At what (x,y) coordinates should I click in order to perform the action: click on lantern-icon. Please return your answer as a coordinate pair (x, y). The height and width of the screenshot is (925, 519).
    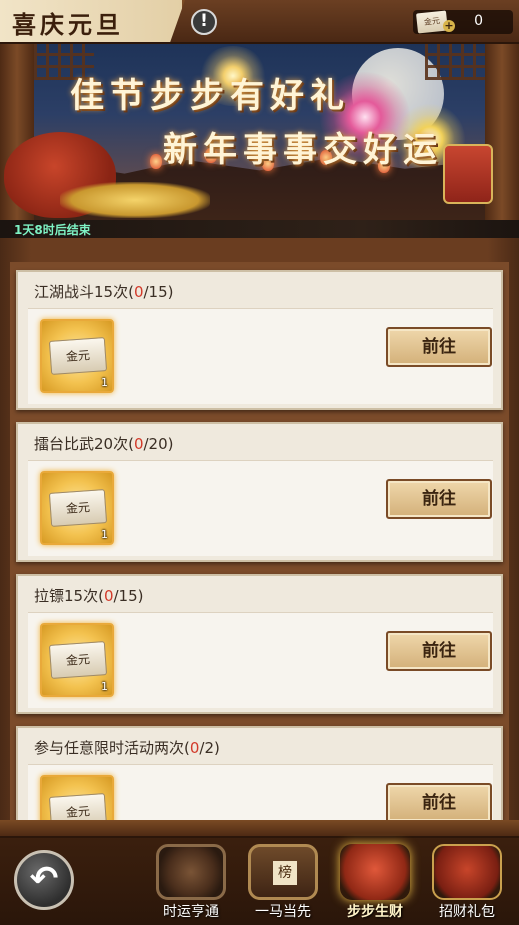
    Looking at the image, I should click on (156, 161).